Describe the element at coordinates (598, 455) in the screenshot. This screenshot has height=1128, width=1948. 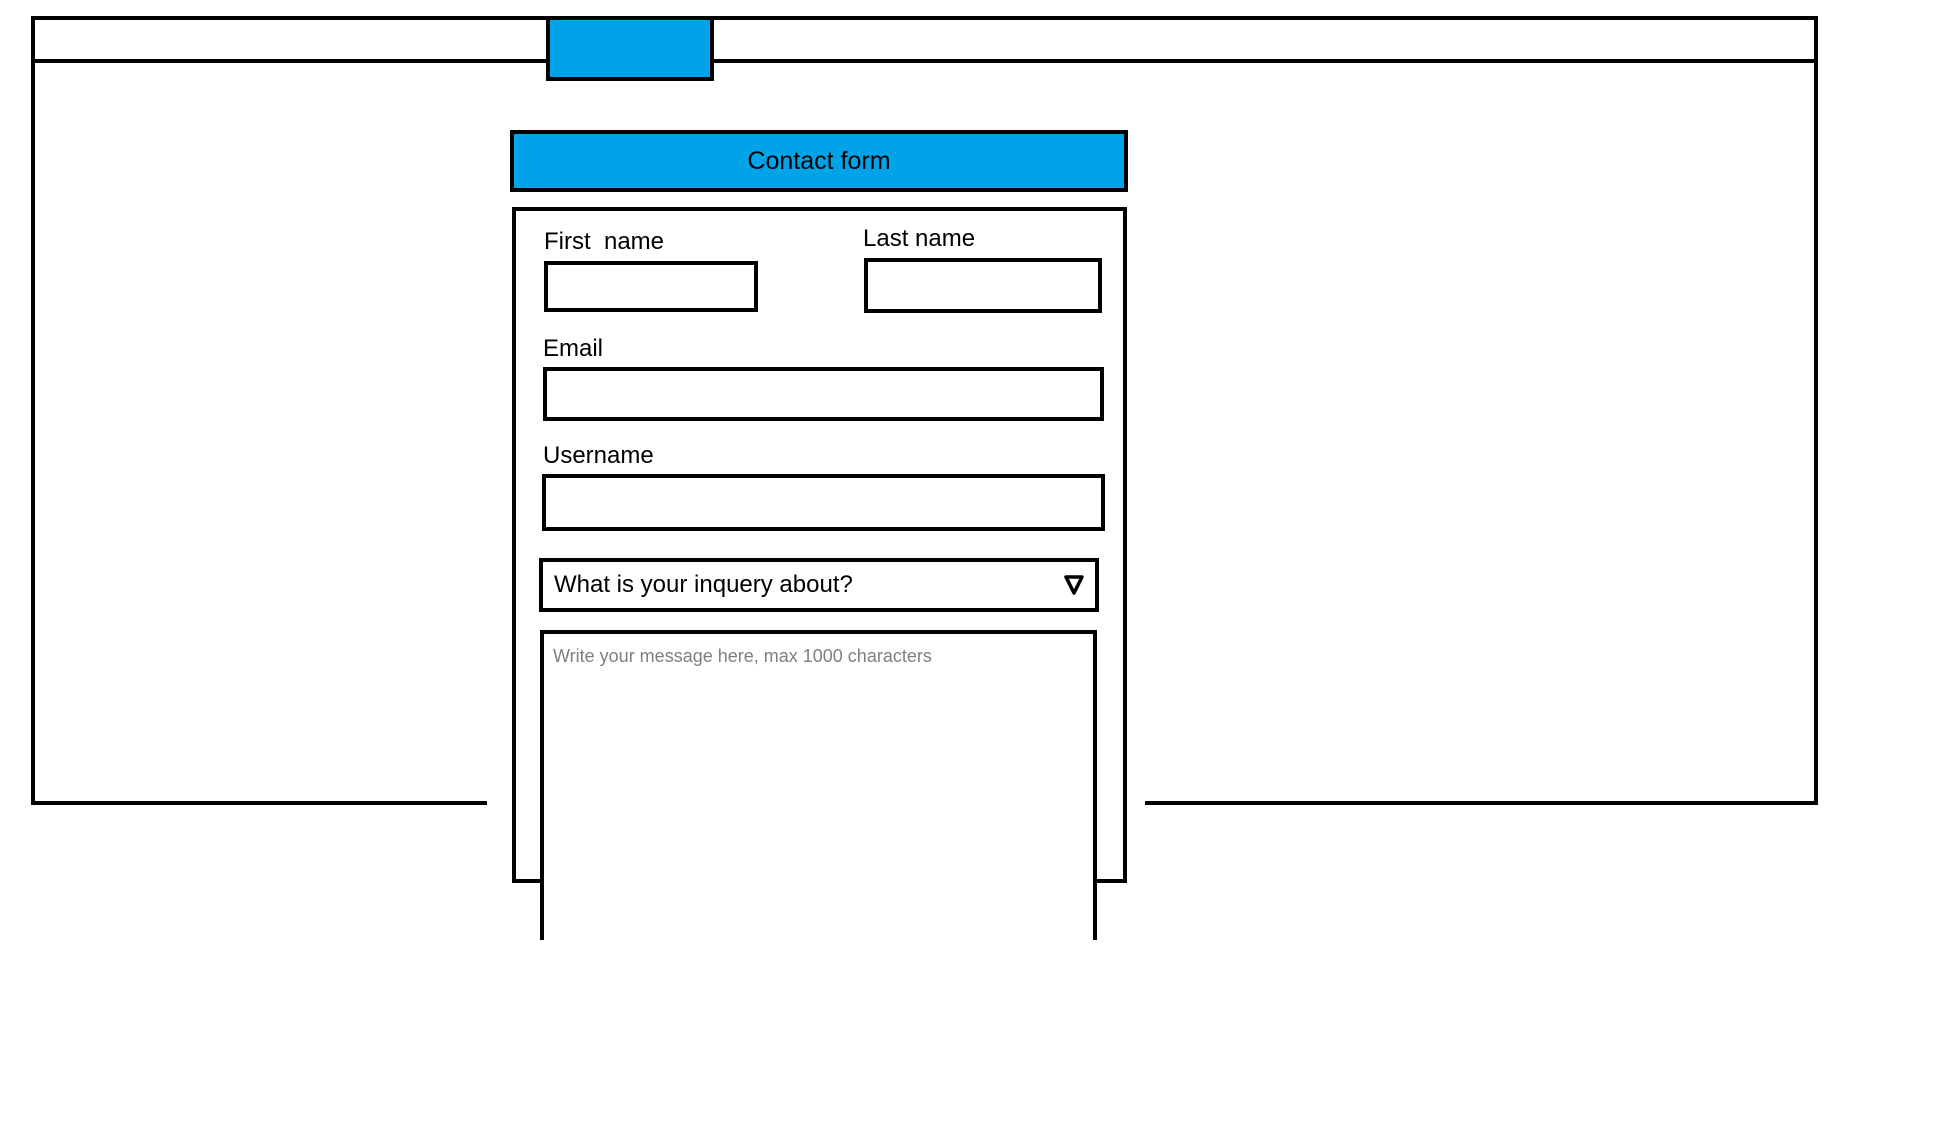
I see `username-label: Username` at that location.